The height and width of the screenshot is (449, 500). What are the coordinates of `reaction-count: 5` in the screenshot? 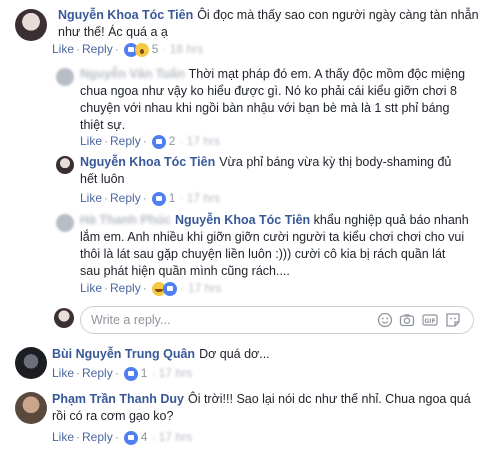 It's located at (155, 49).